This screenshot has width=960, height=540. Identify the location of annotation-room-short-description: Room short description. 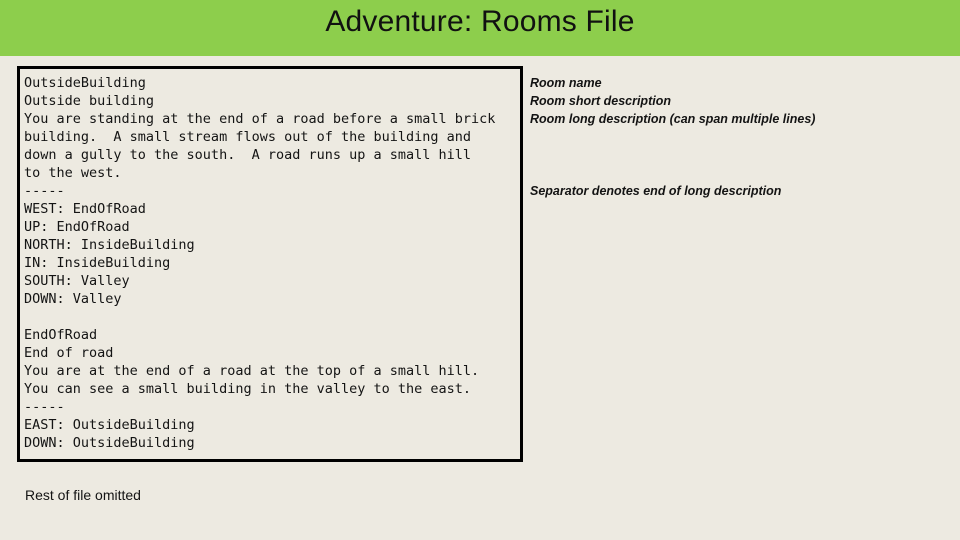
(600, 101).